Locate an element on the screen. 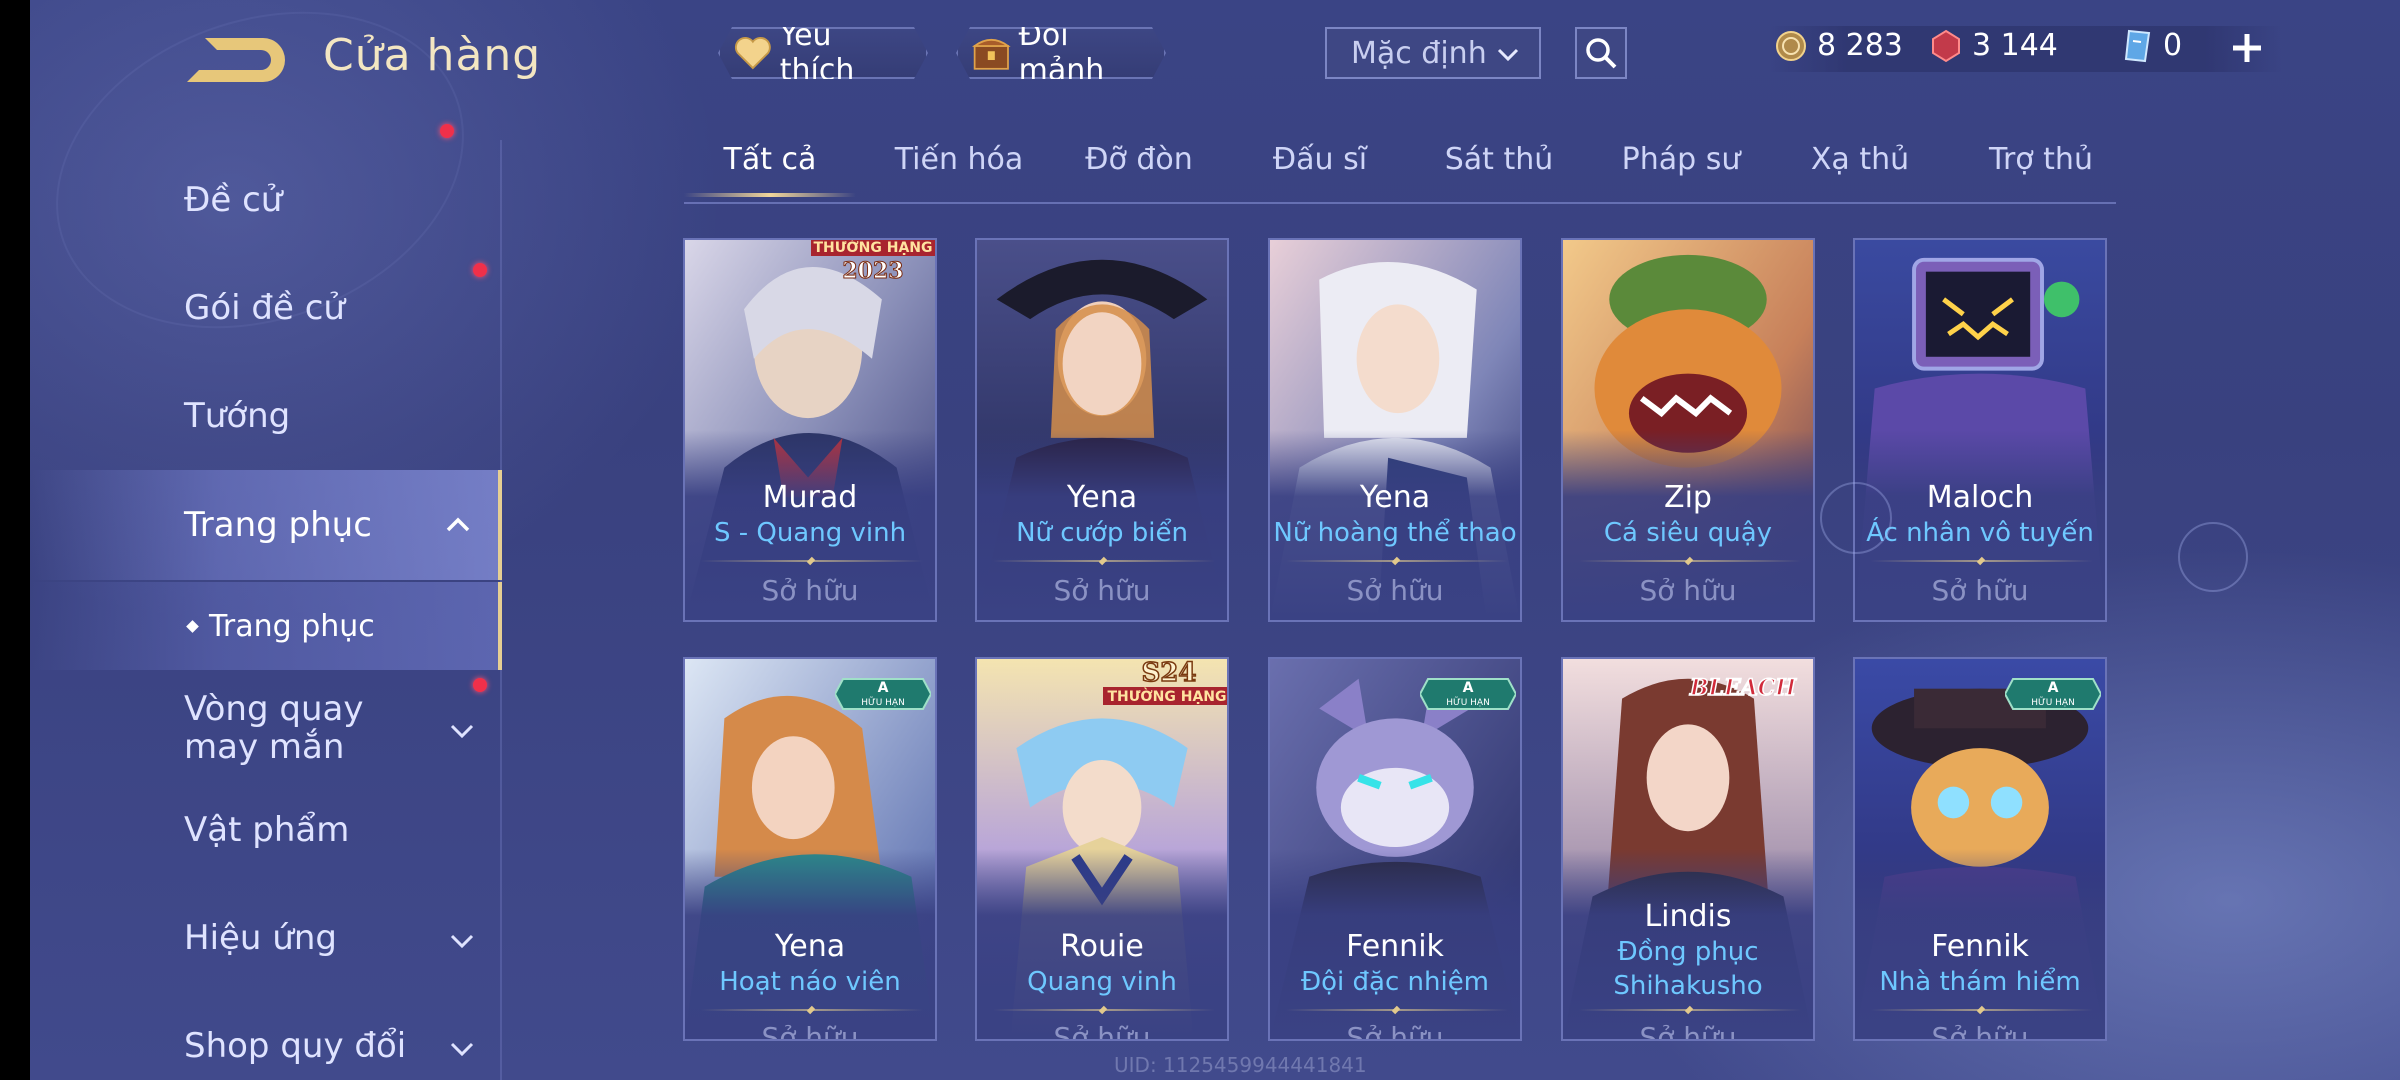  sidebar-item-items: Vật phẩm is located at coordinates (266, 830).